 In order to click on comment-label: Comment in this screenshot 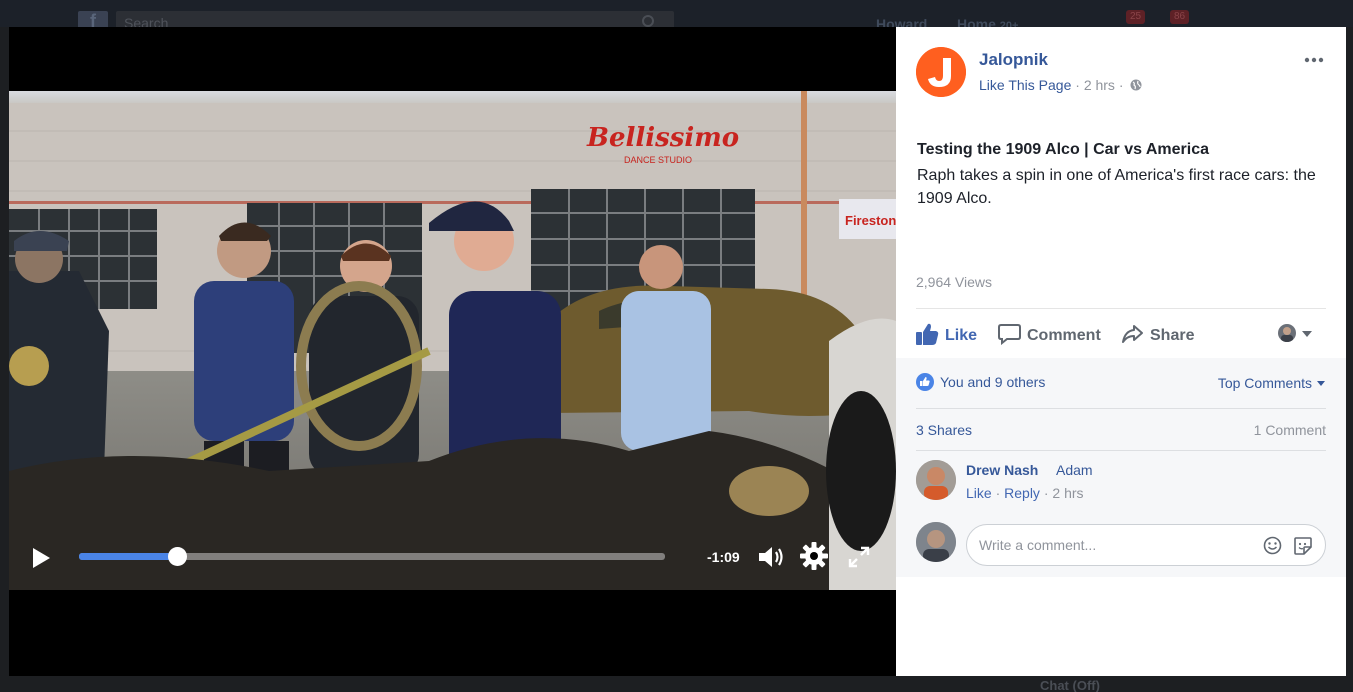, I will do `click(1064, 335)`.